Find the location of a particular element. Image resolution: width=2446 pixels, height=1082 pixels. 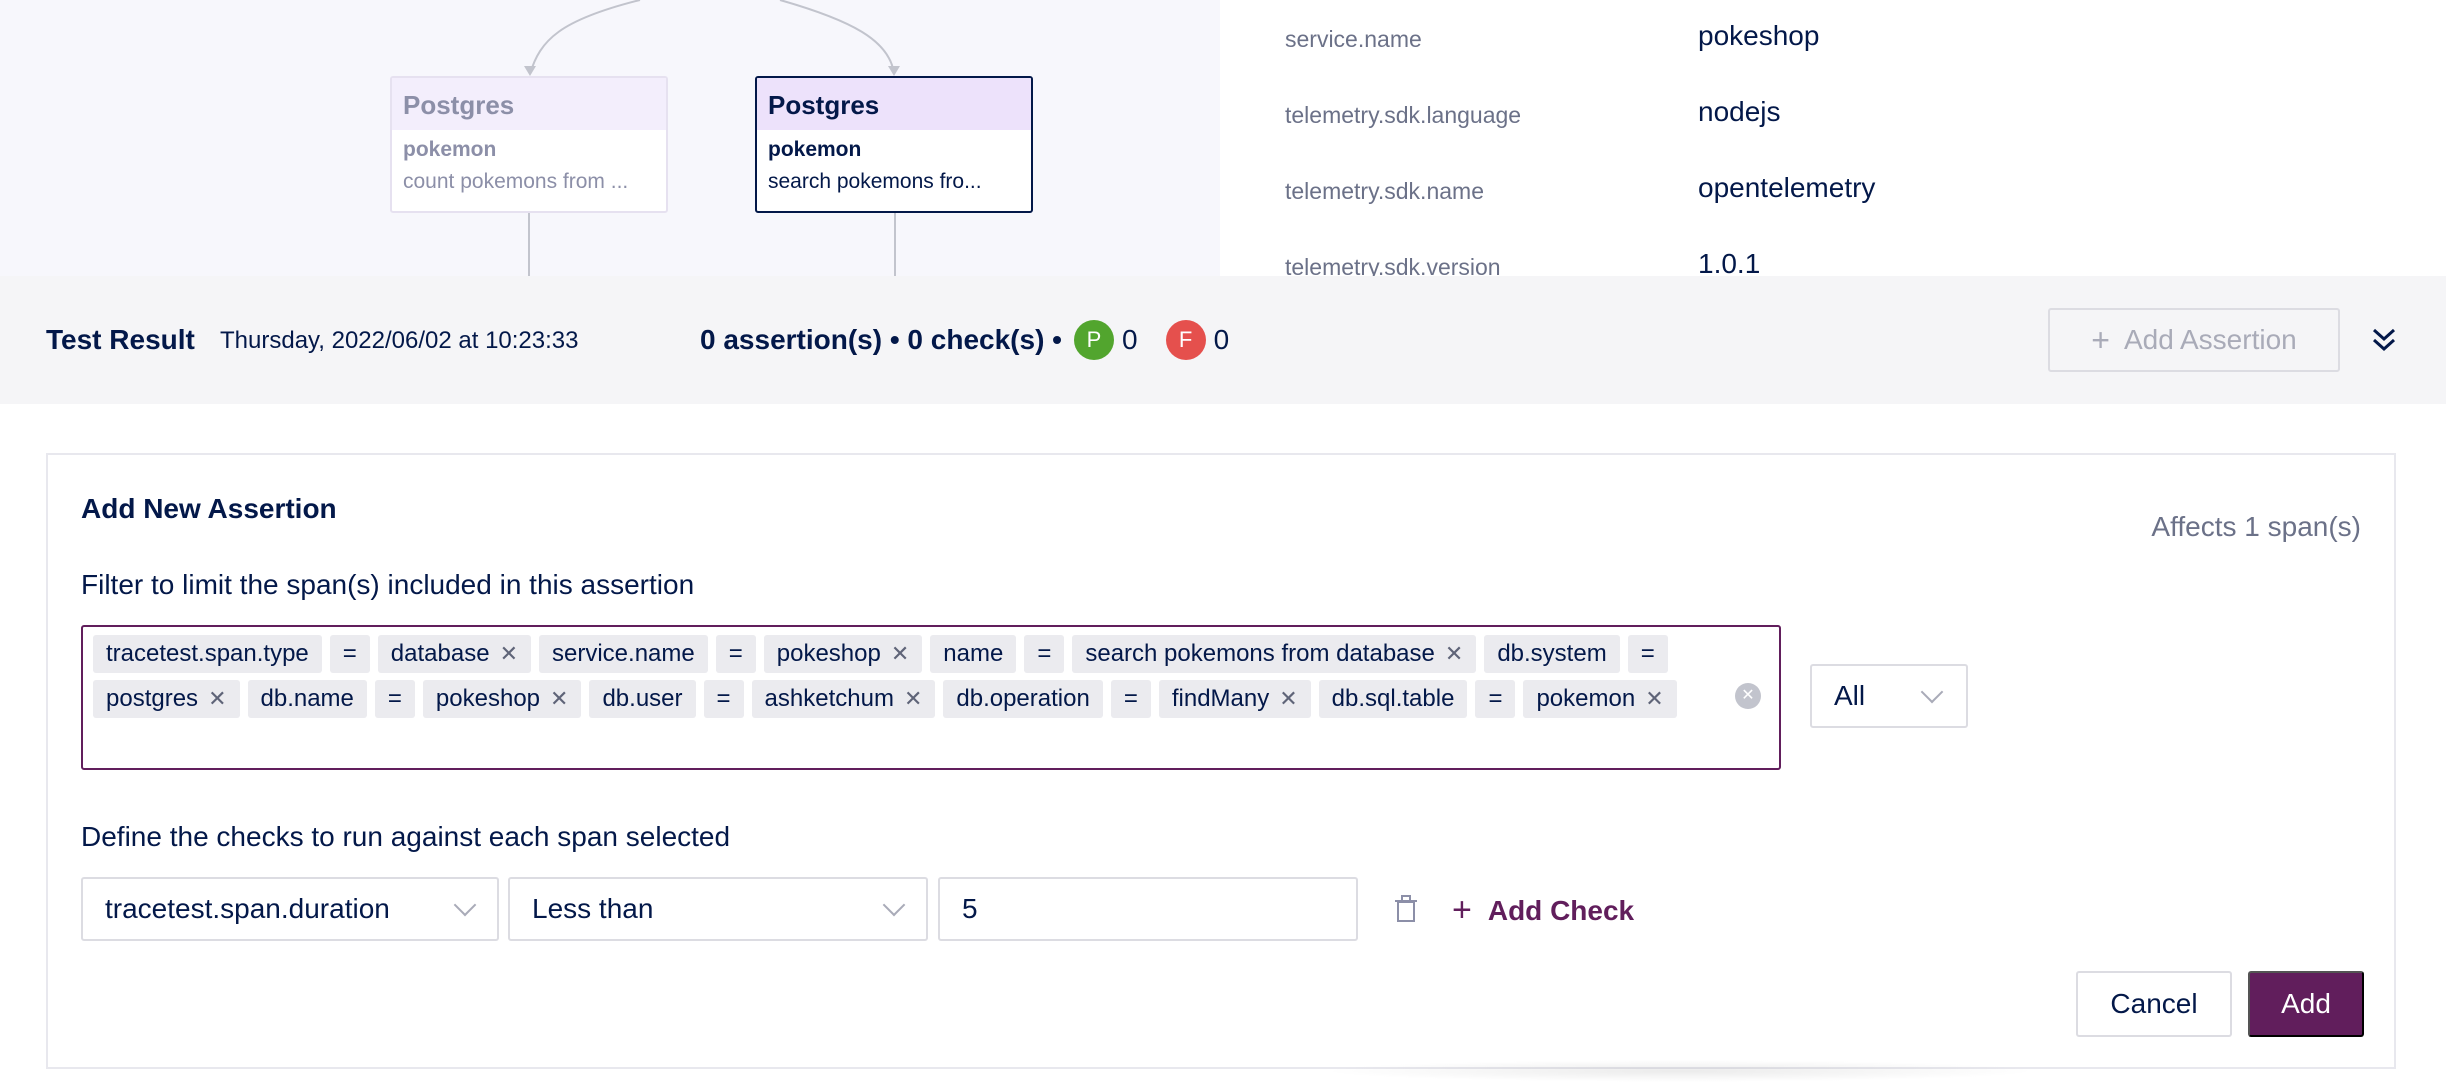

clear-icon: ✕ is located at coordinates (1748, 696).